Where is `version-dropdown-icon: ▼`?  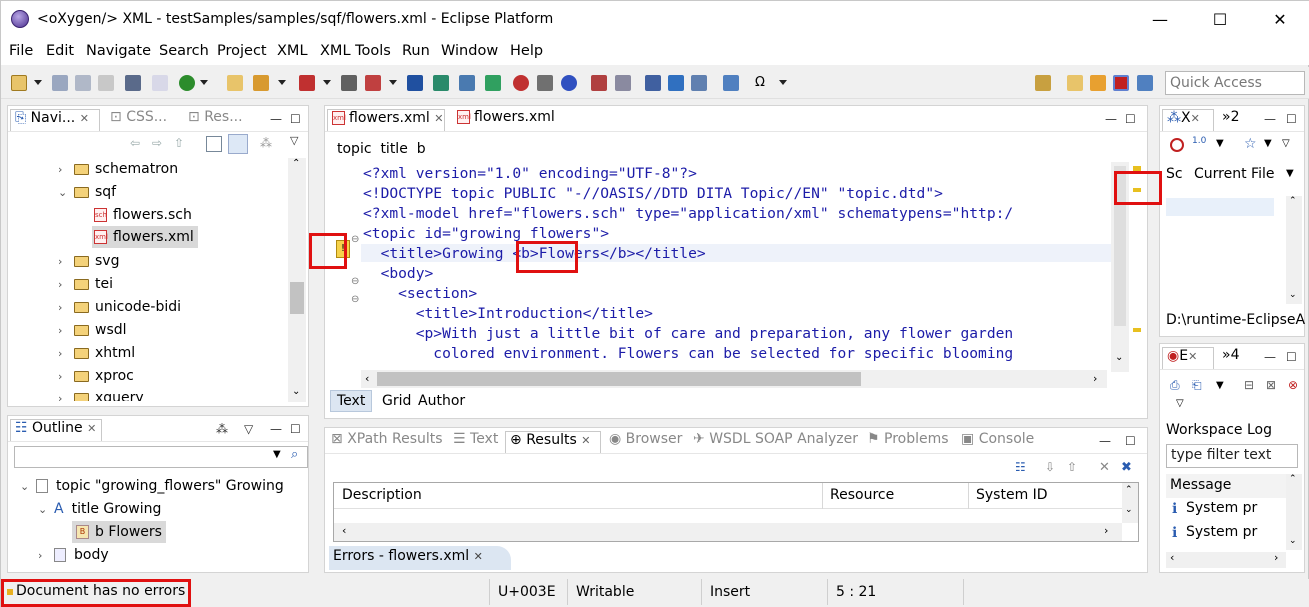 version-dropdown-icon: ▼ is located at coordinates (1220, 143).